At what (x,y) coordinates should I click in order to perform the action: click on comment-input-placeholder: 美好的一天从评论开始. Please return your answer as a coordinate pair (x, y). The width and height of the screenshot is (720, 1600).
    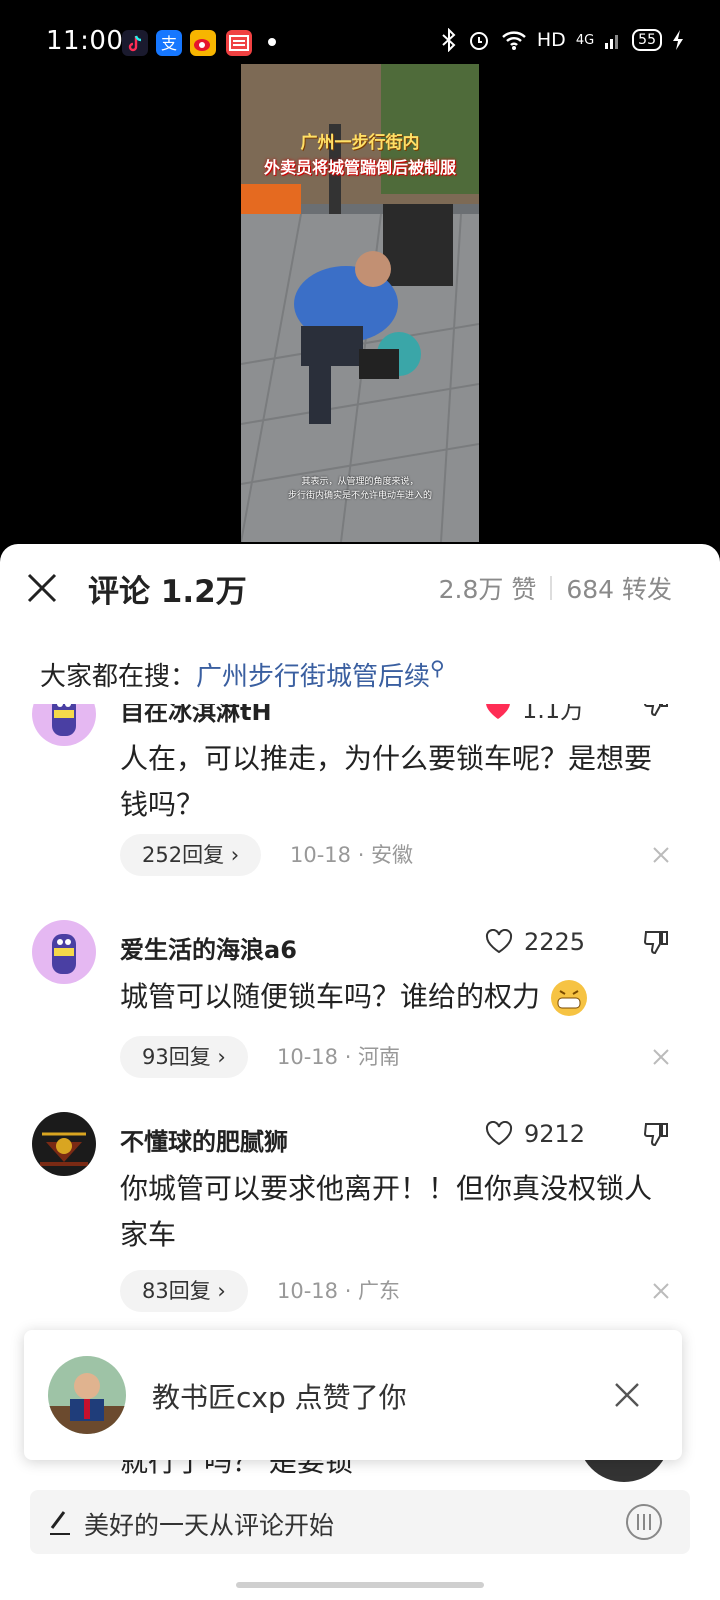
    Looking at the image, I should click on (209, 1524).